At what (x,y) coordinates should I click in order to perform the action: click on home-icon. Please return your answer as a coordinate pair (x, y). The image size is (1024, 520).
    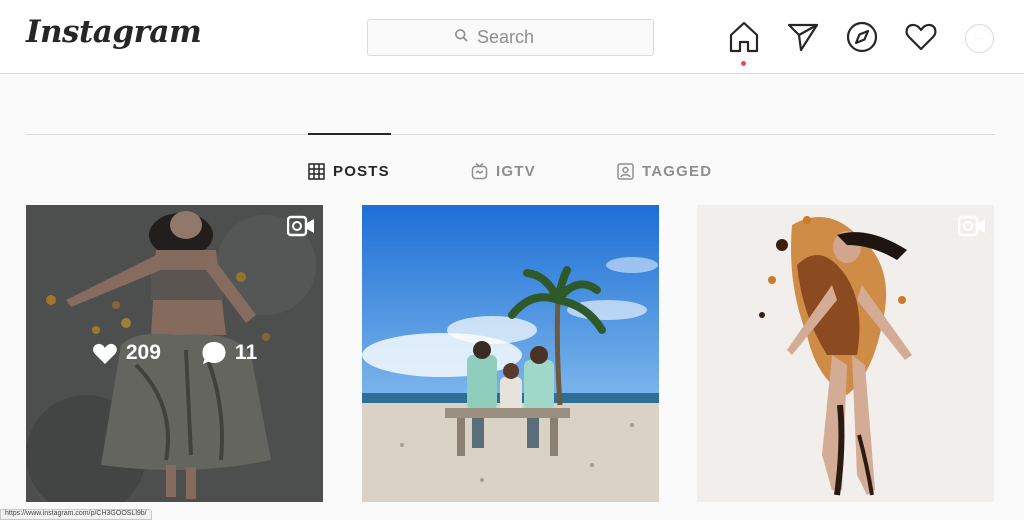
    Looking at the image, I should click on (744, 37).